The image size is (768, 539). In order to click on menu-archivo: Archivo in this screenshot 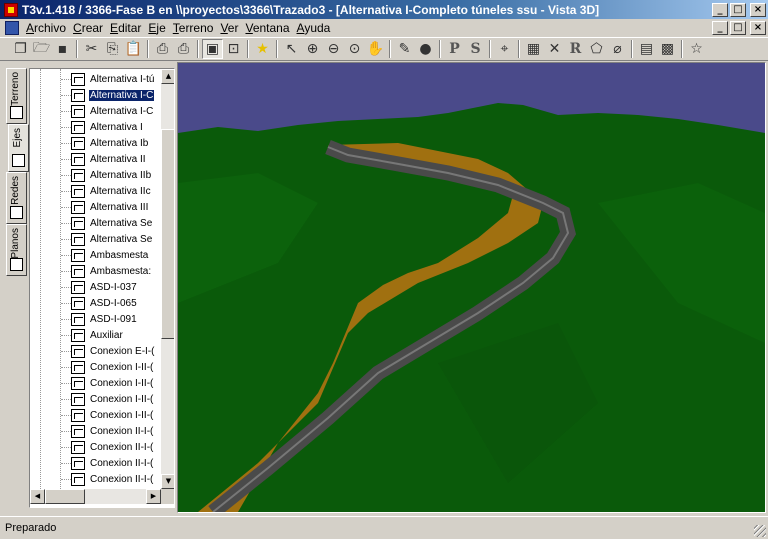, I will do `click(48, 28)`.